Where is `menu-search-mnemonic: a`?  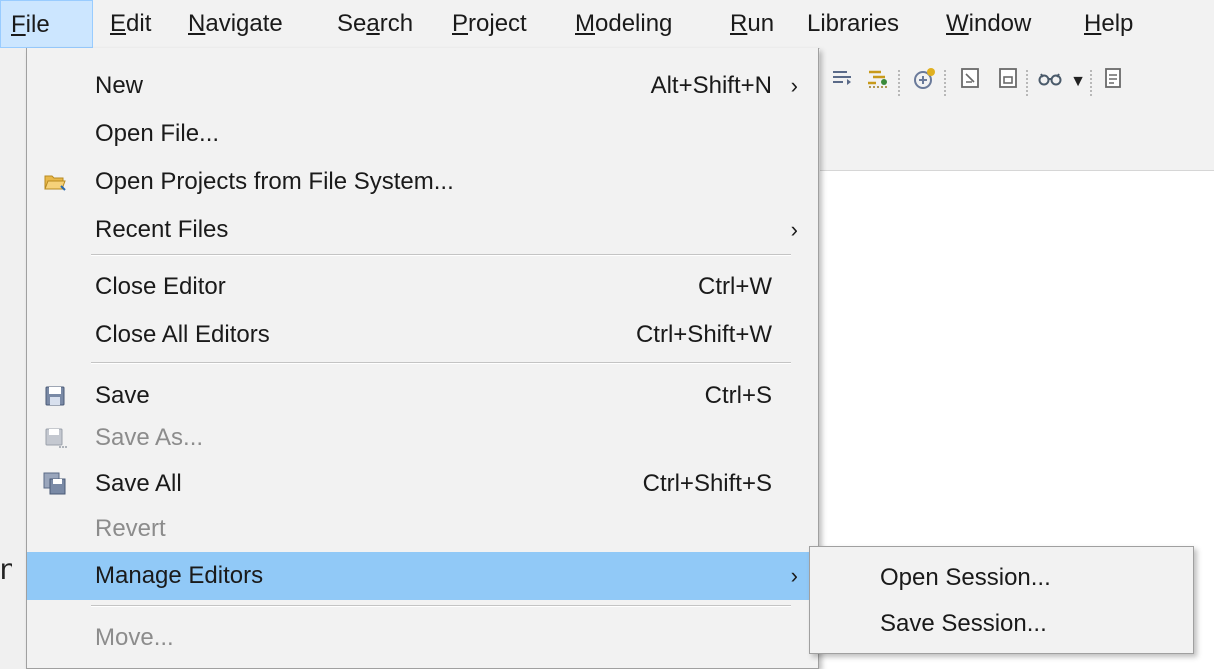
menu-search-mnemonic: a is located at coordinates (373, 23).